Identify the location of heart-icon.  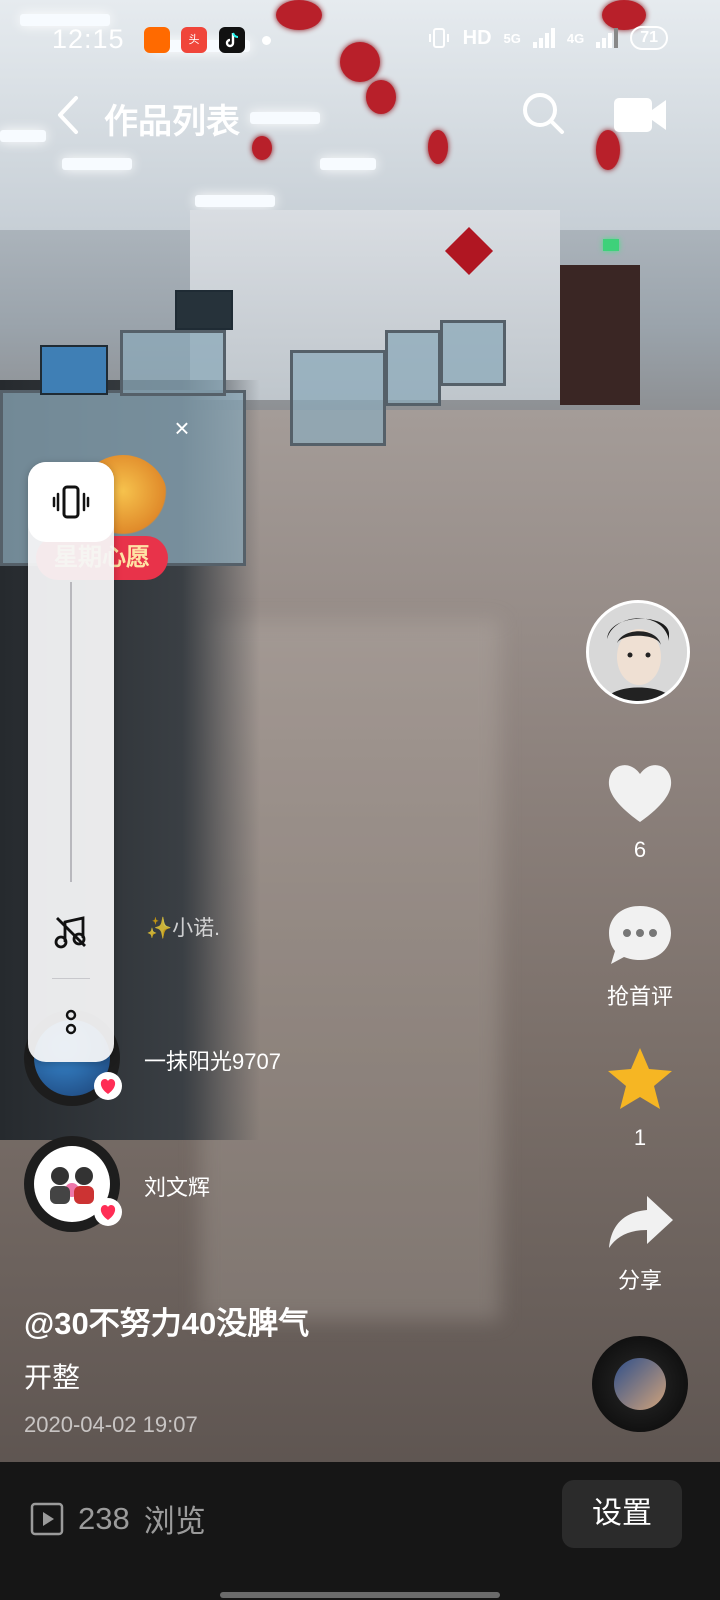
(640, 793).